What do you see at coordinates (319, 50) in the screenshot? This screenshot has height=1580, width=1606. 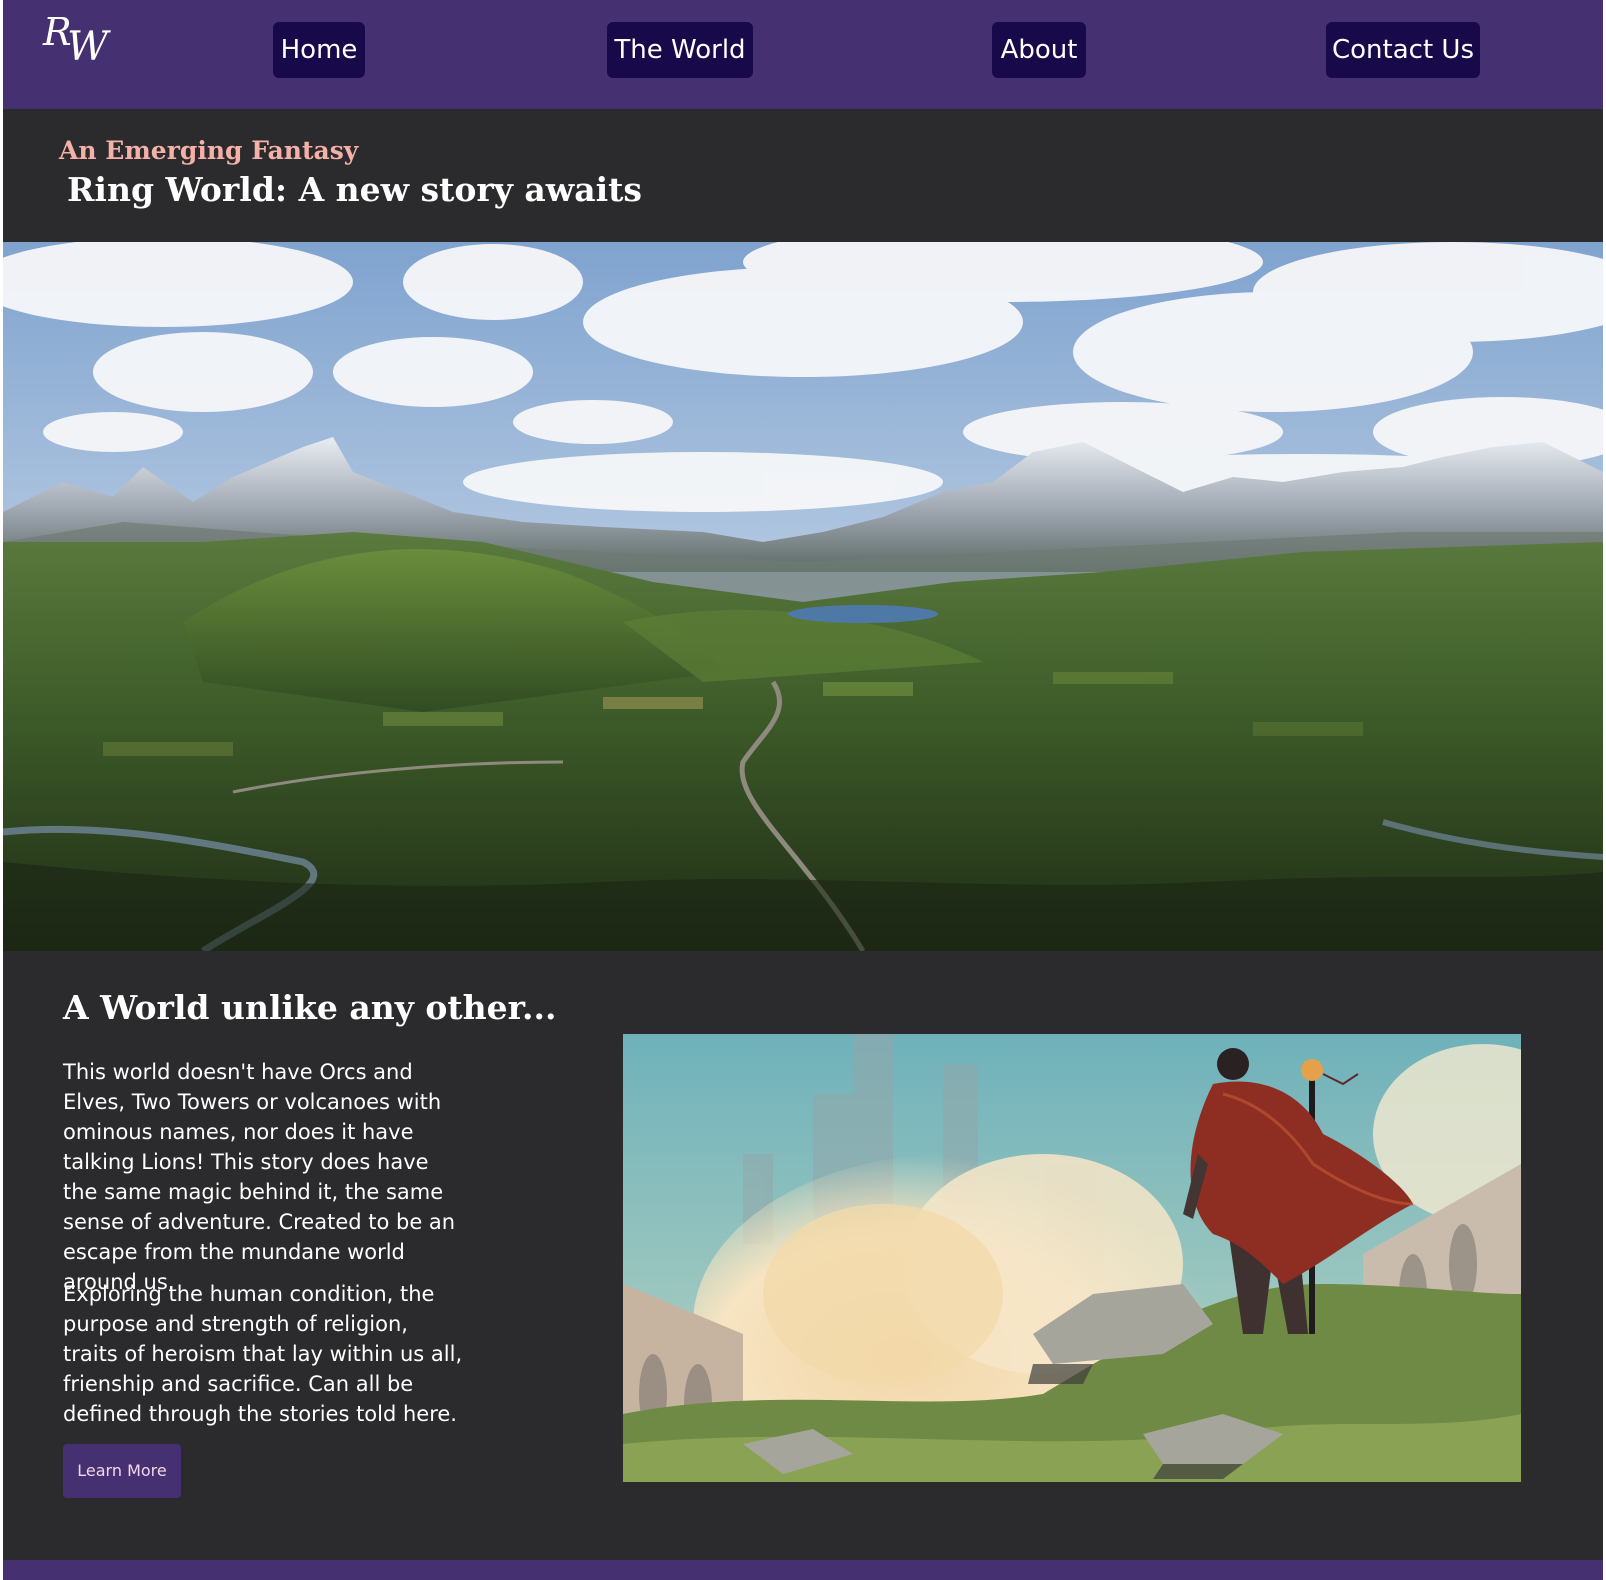 I see `nav-home-button: Home` at bounding box center [319, 50].